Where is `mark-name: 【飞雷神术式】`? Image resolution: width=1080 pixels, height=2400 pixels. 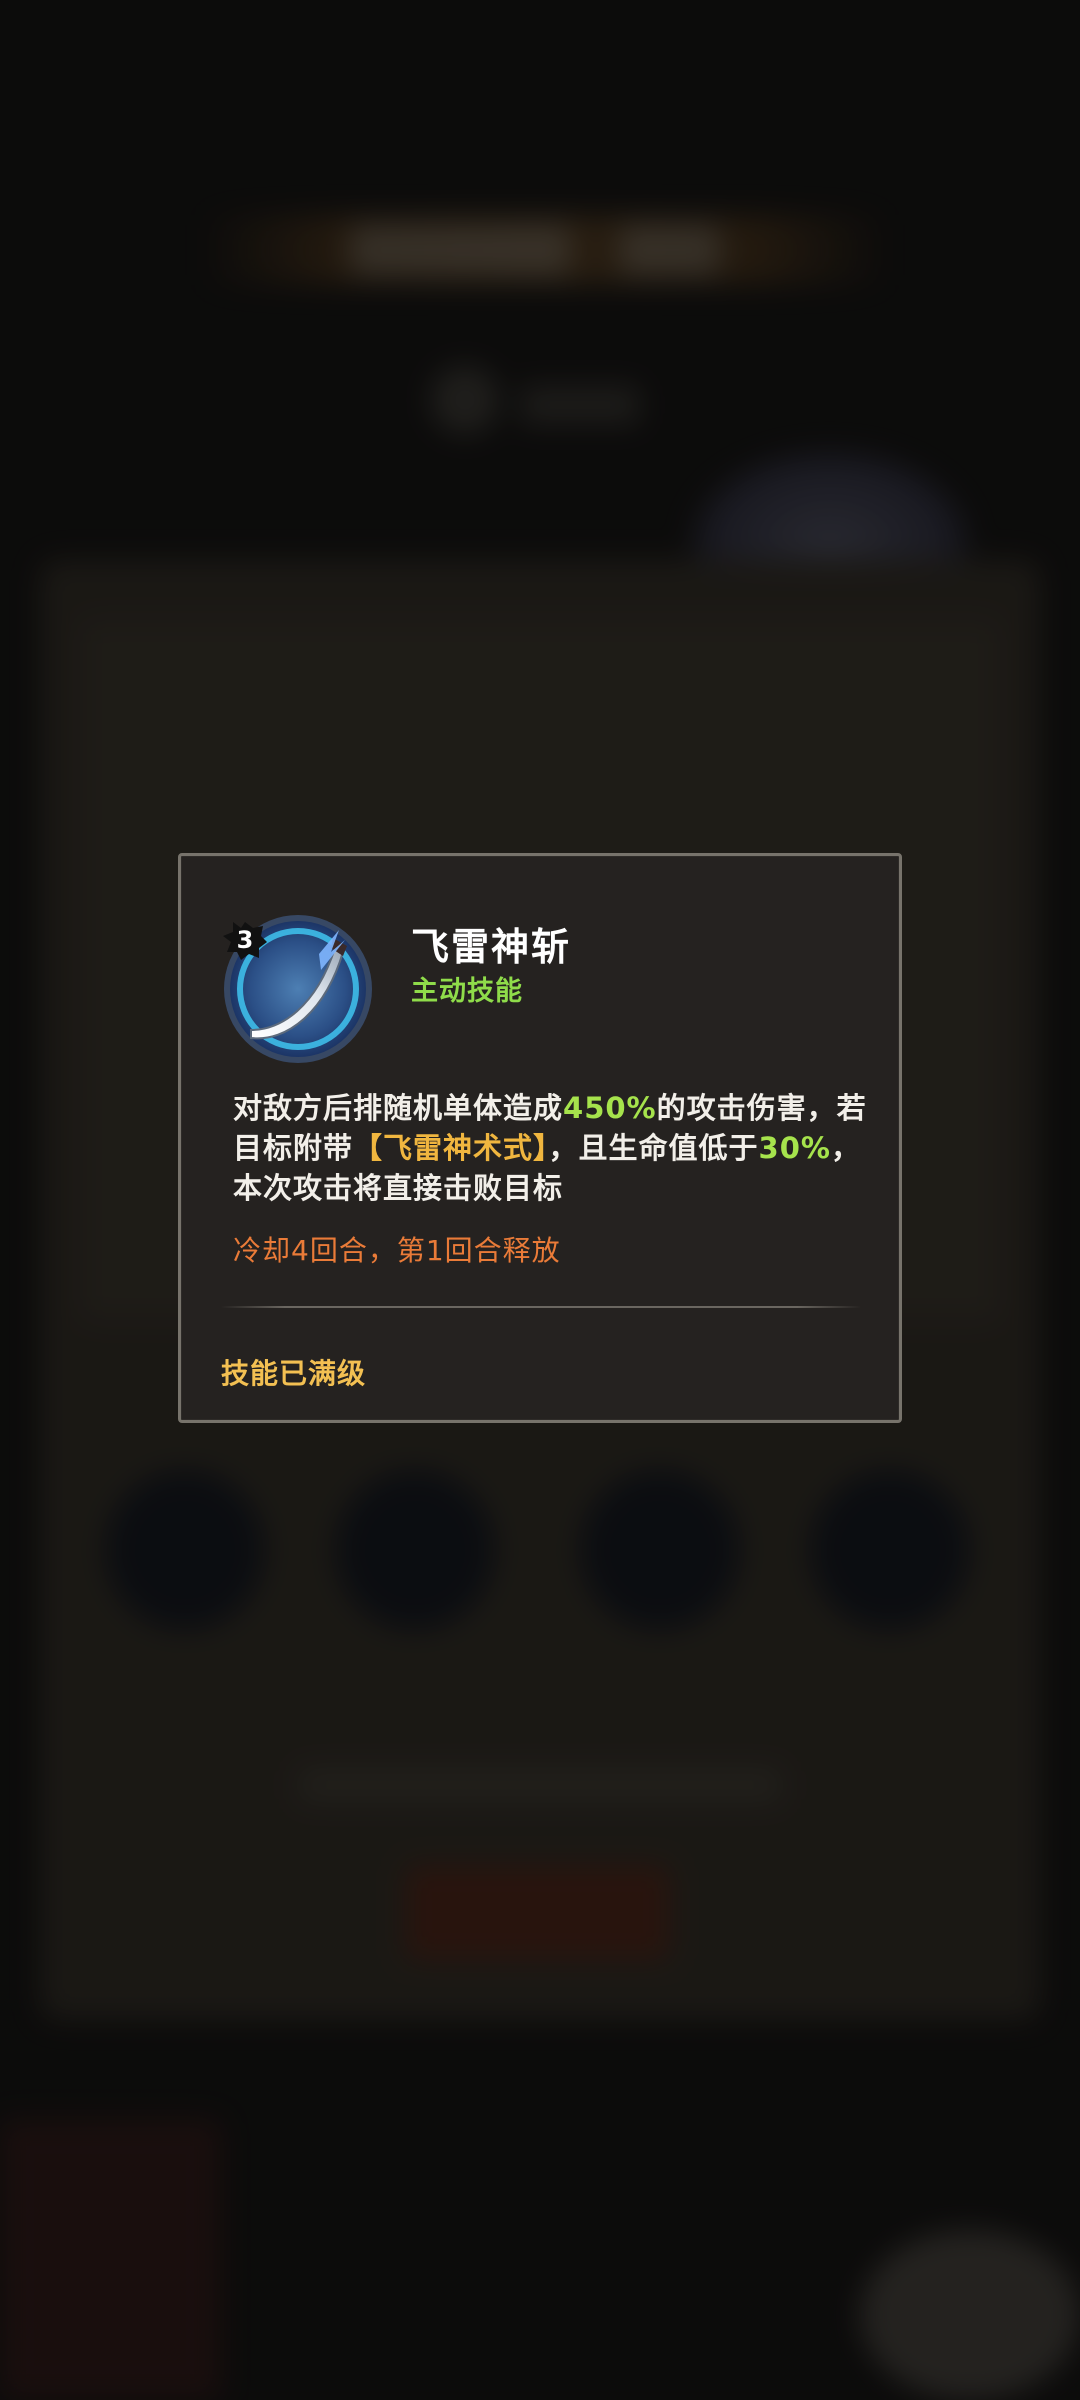
mark-name: 【飞雷神术式】 is located at coordinates (451, 1148).